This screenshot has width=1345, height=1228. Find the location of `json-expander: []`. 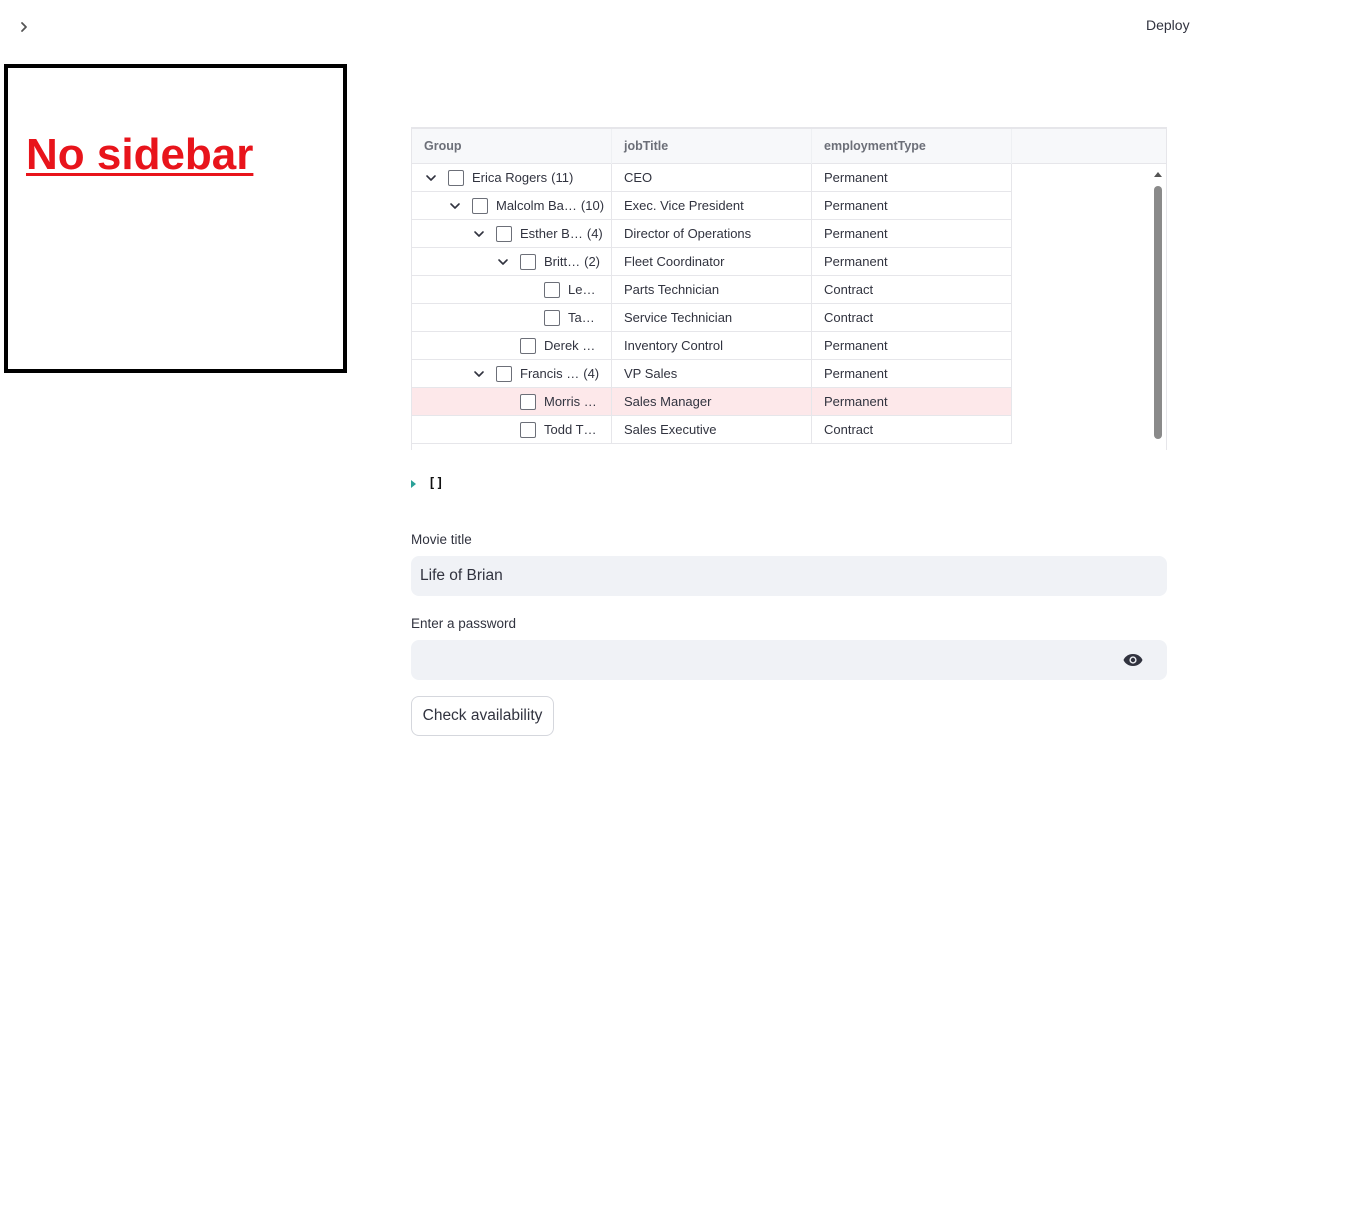

json-expander: [] is located at coordinates (427, 483).